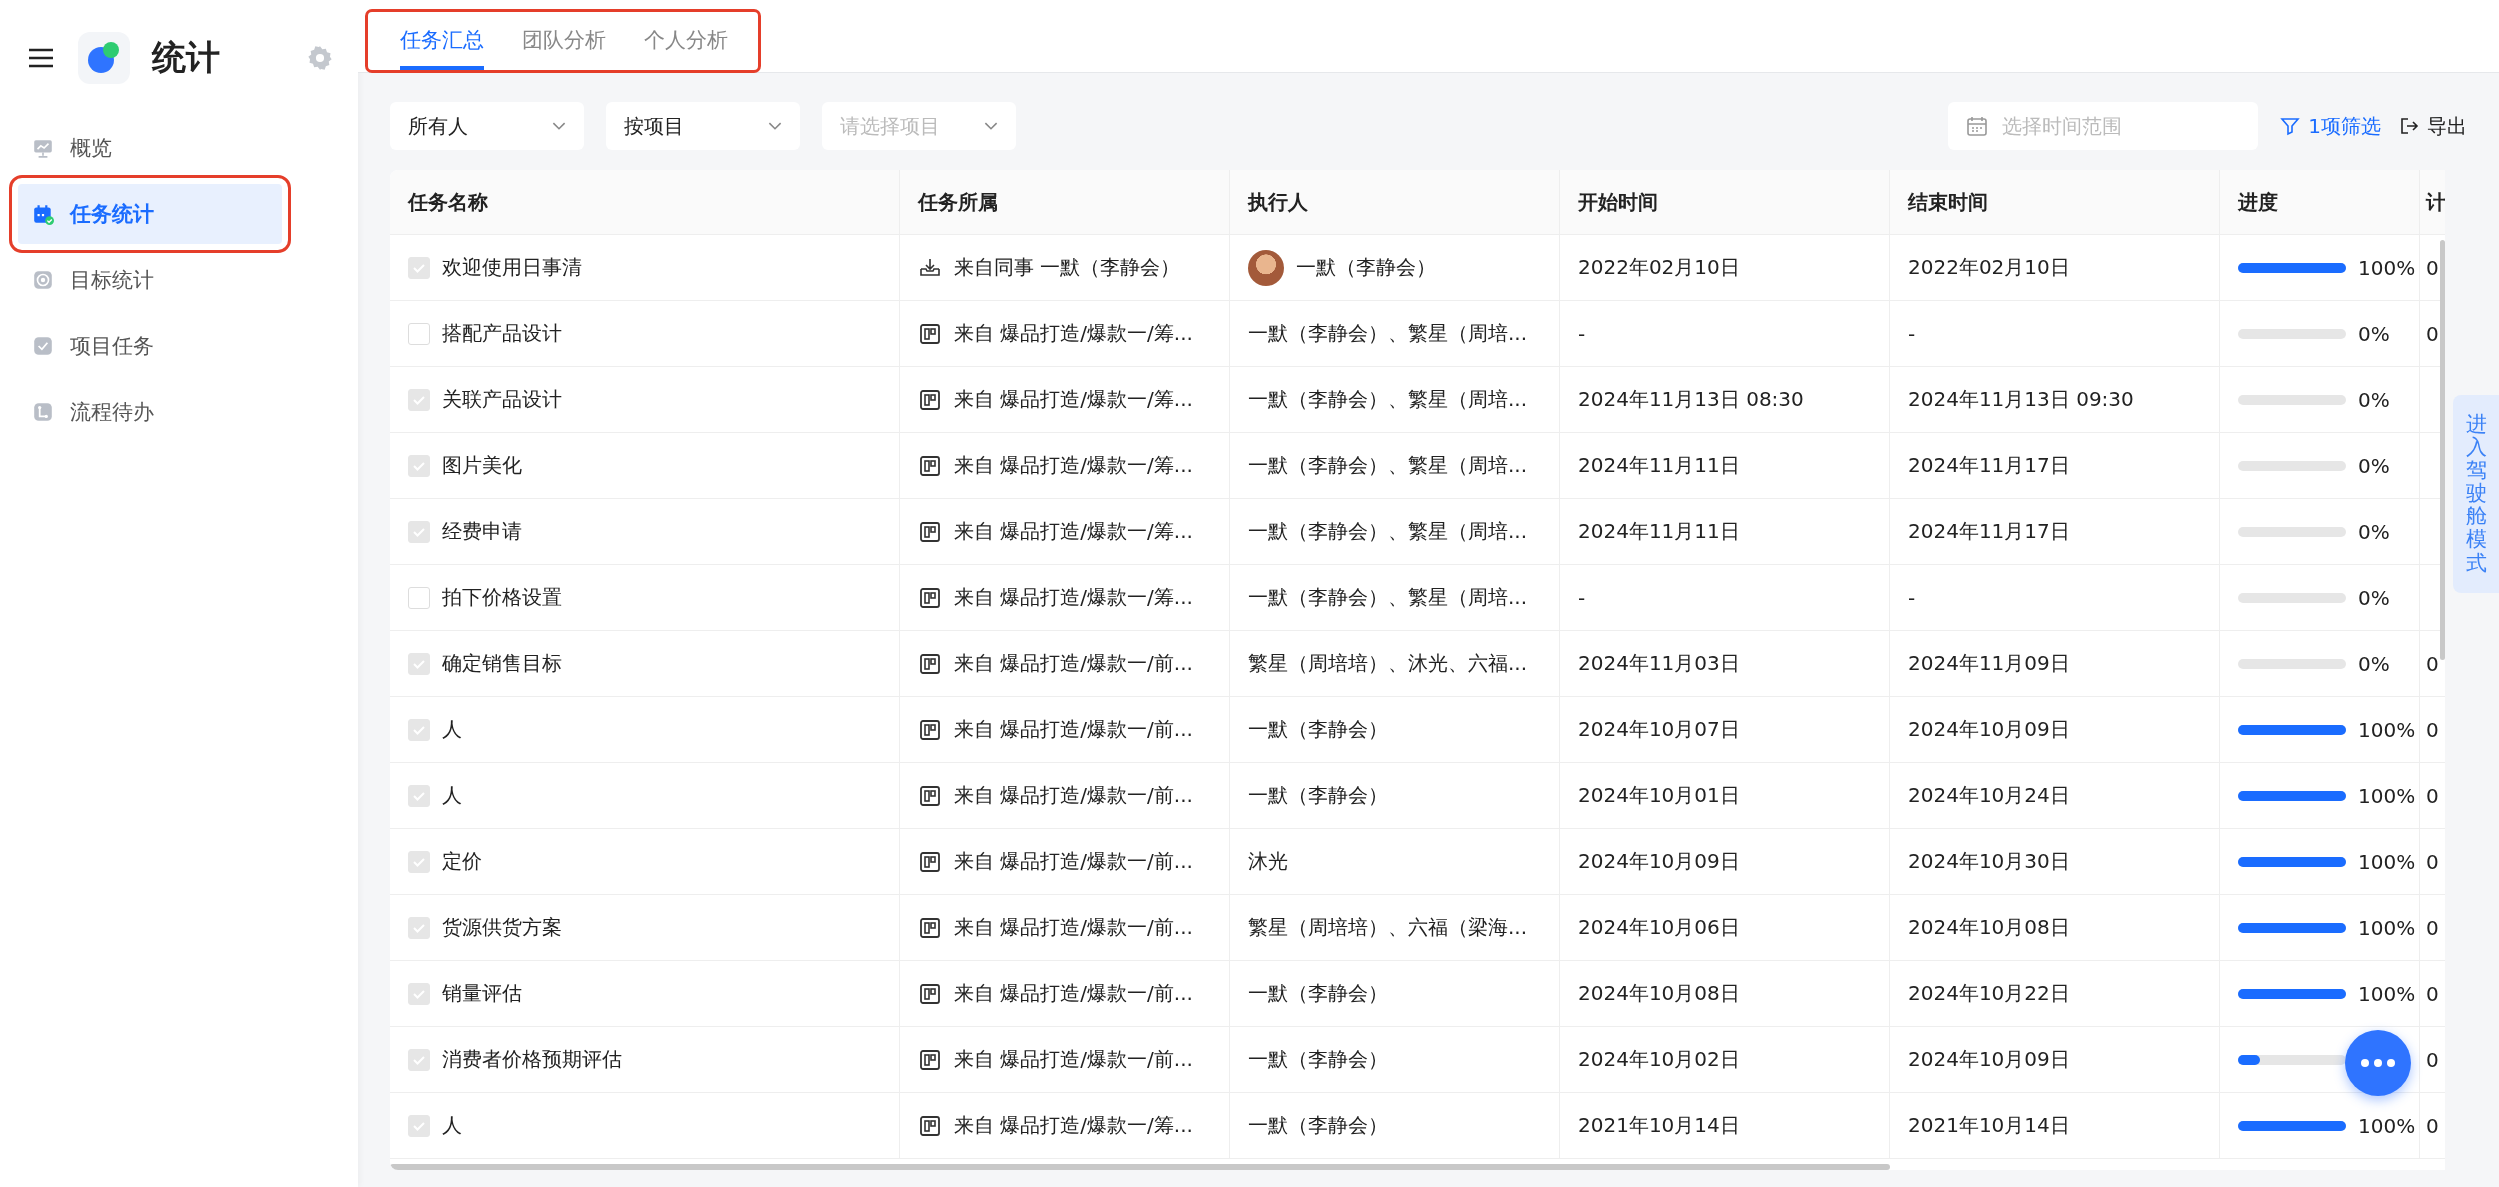 The height and width of the screenshot is (1187, 2499). What do you see at coordinates (1725, 730) in the screenshot?
I see `table-cell: 2024年10月07日` at bounding box center [1725, 730].